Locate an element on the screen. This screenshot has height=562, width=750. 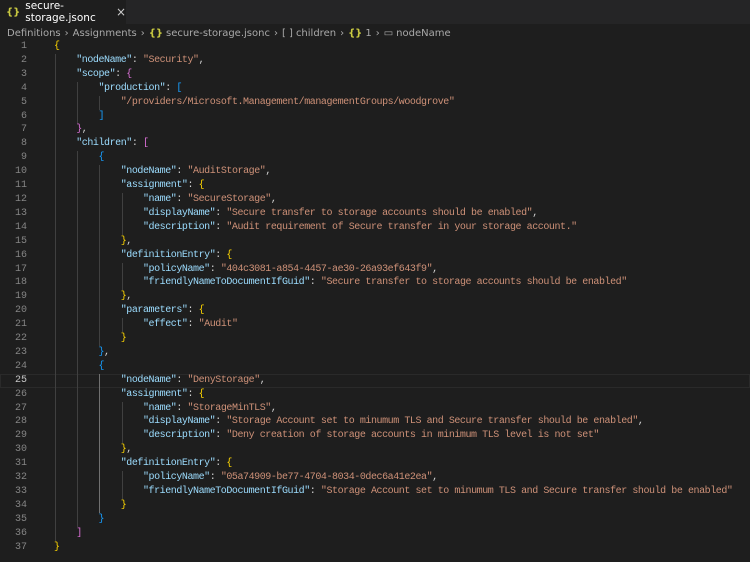
bracket: [ is located at coordinates (145, 144).